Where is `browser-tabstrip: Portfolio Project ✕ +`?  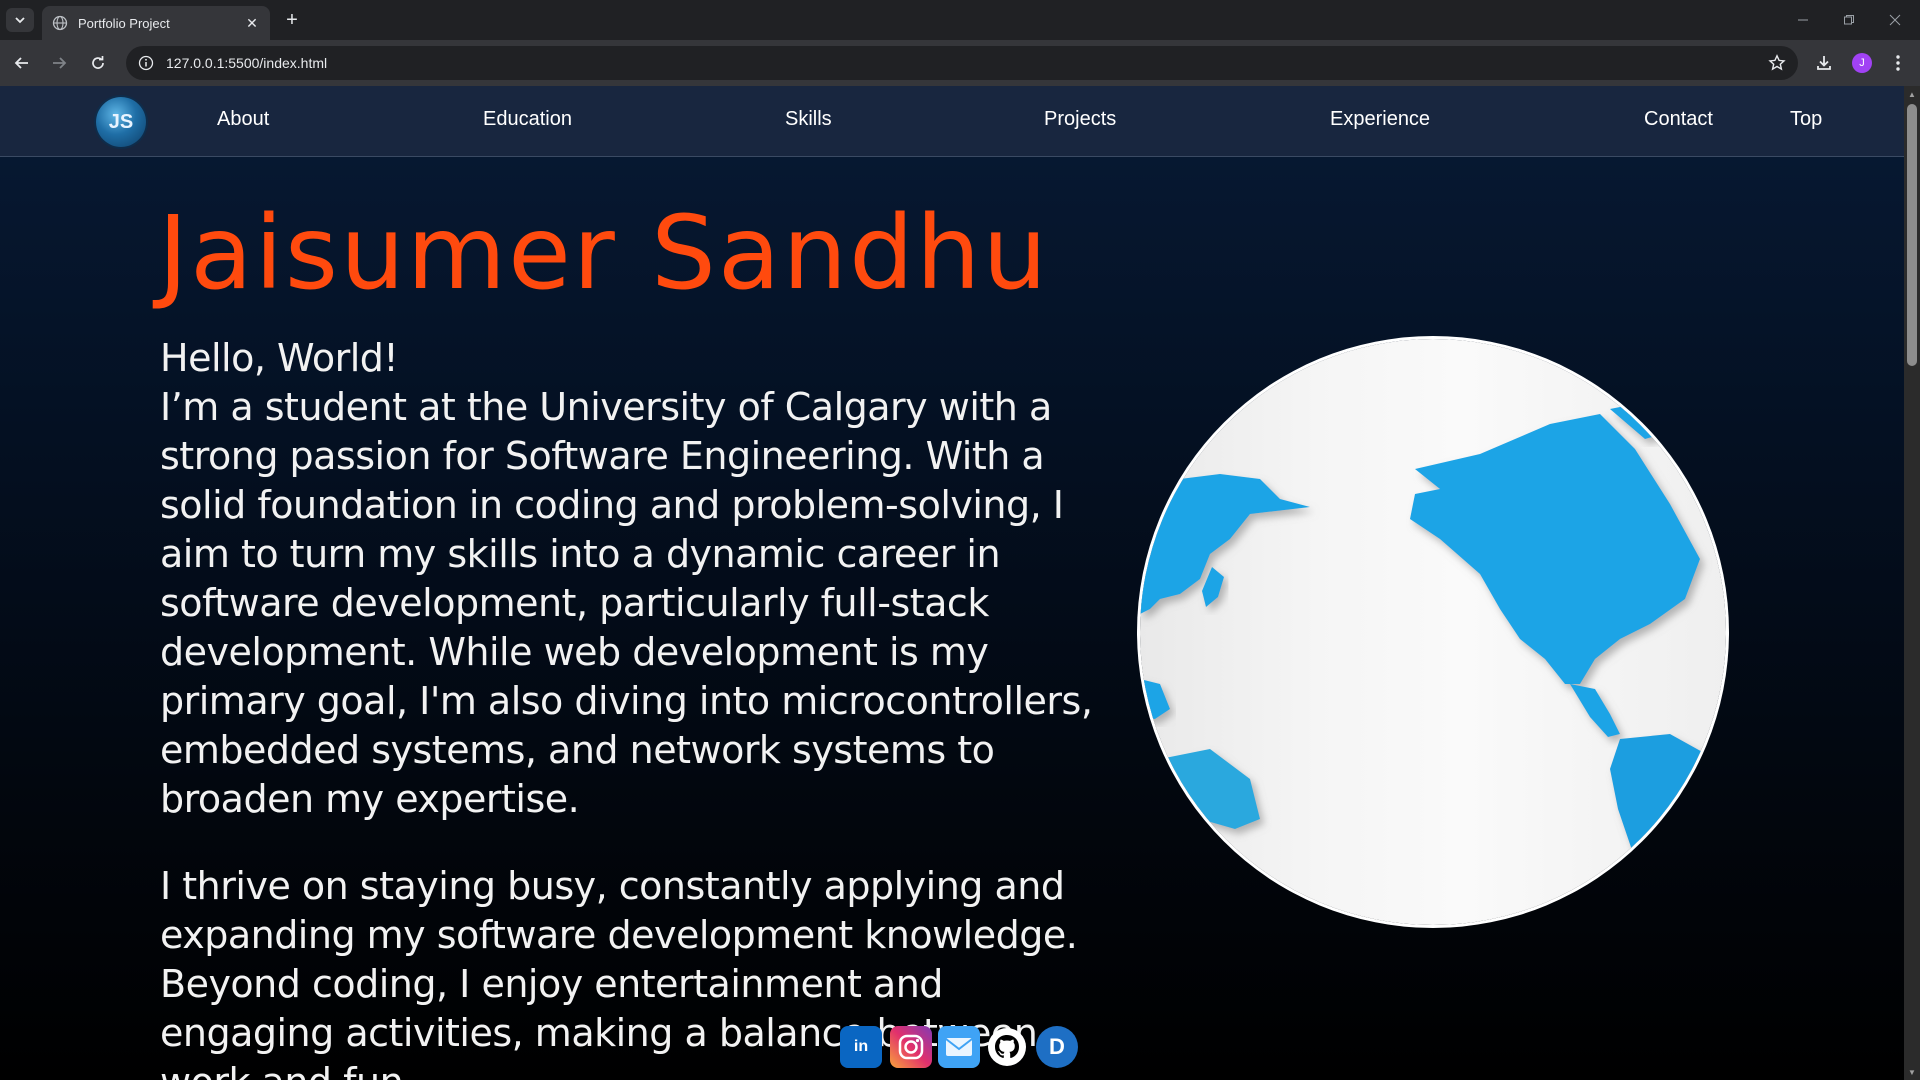 browser-tabstrip: Portfolio Project ✕ + is located at coordinates (960, 20).